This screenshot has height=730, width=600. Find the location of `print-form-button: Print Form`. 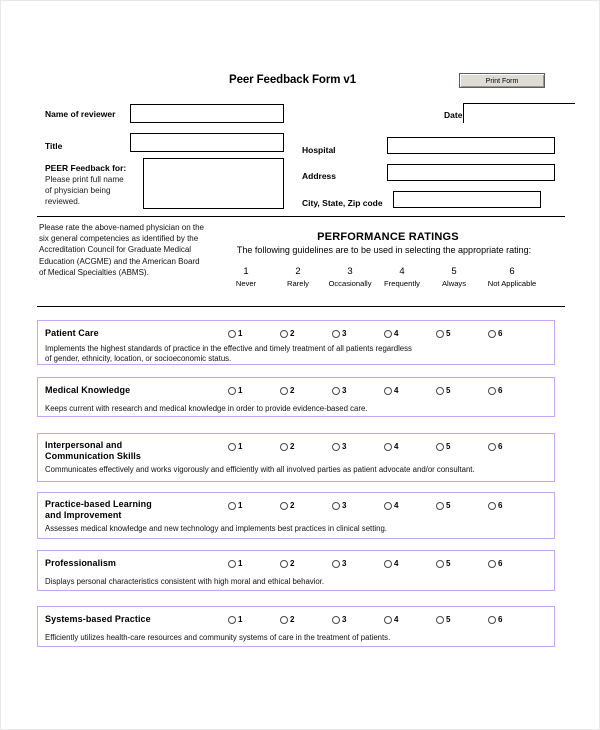

print-form-button: Print Form is located at coordinates (502, 80).